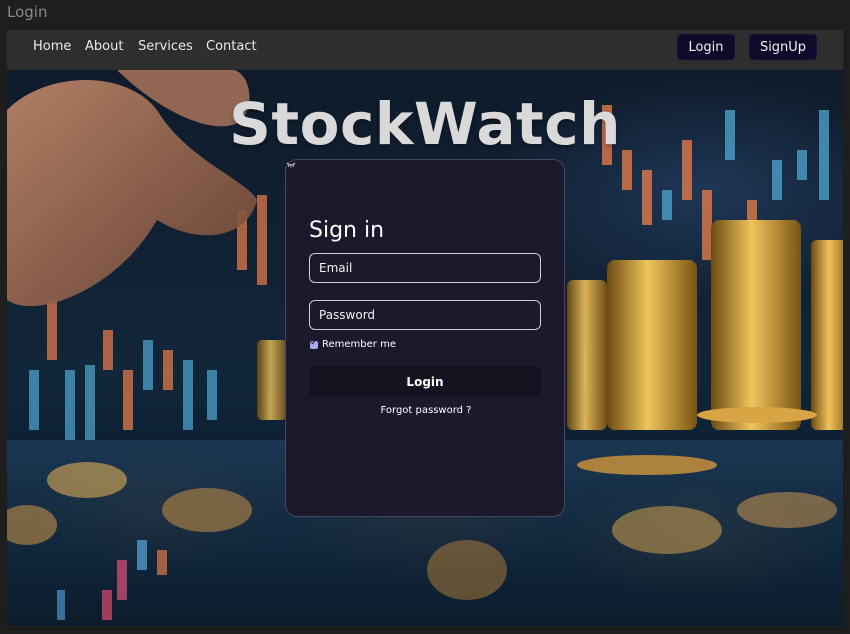 Image resolution: width=850 pixels, height=634 pixels. Describe the element at coordinates (347, 230) in the screenshot. I see `signin-title: Sign in` at that location.